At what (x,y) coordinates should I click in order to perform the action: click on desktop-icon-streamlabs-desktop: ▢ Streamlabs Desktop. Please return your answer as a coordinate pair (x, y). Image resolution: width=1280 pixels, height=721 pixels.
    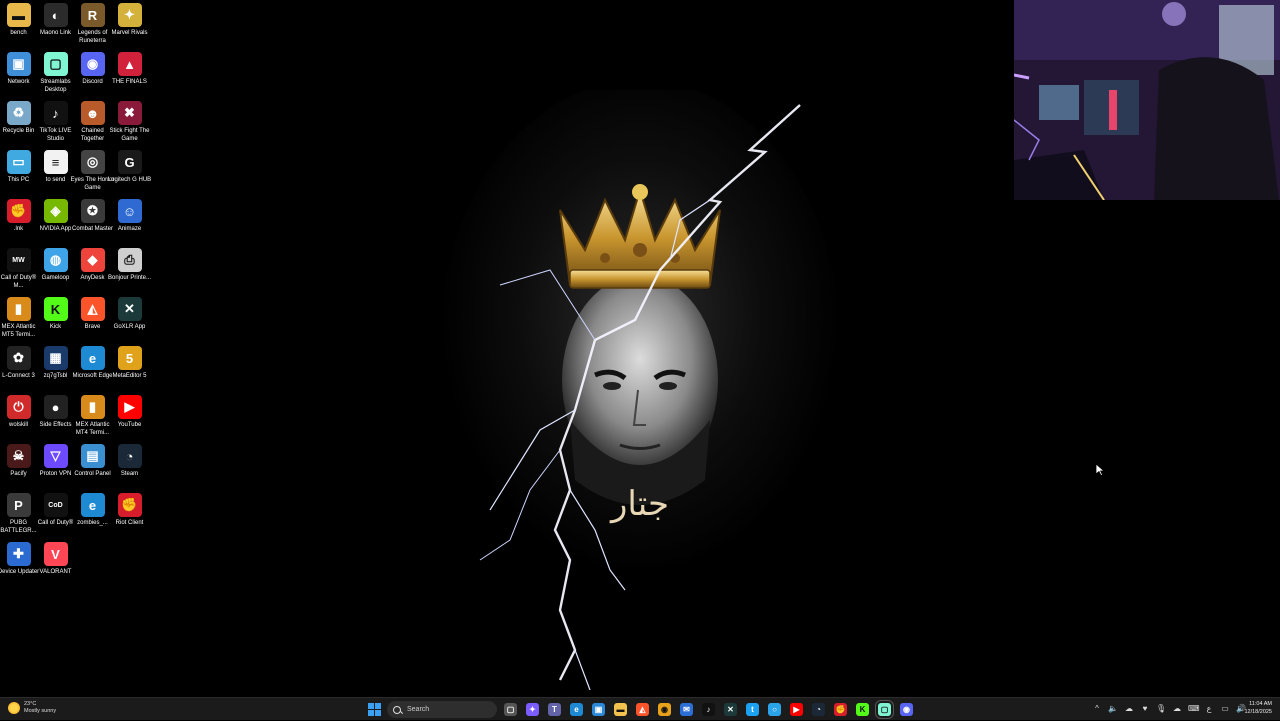
    Looking at the image, I should click on (55, 73).